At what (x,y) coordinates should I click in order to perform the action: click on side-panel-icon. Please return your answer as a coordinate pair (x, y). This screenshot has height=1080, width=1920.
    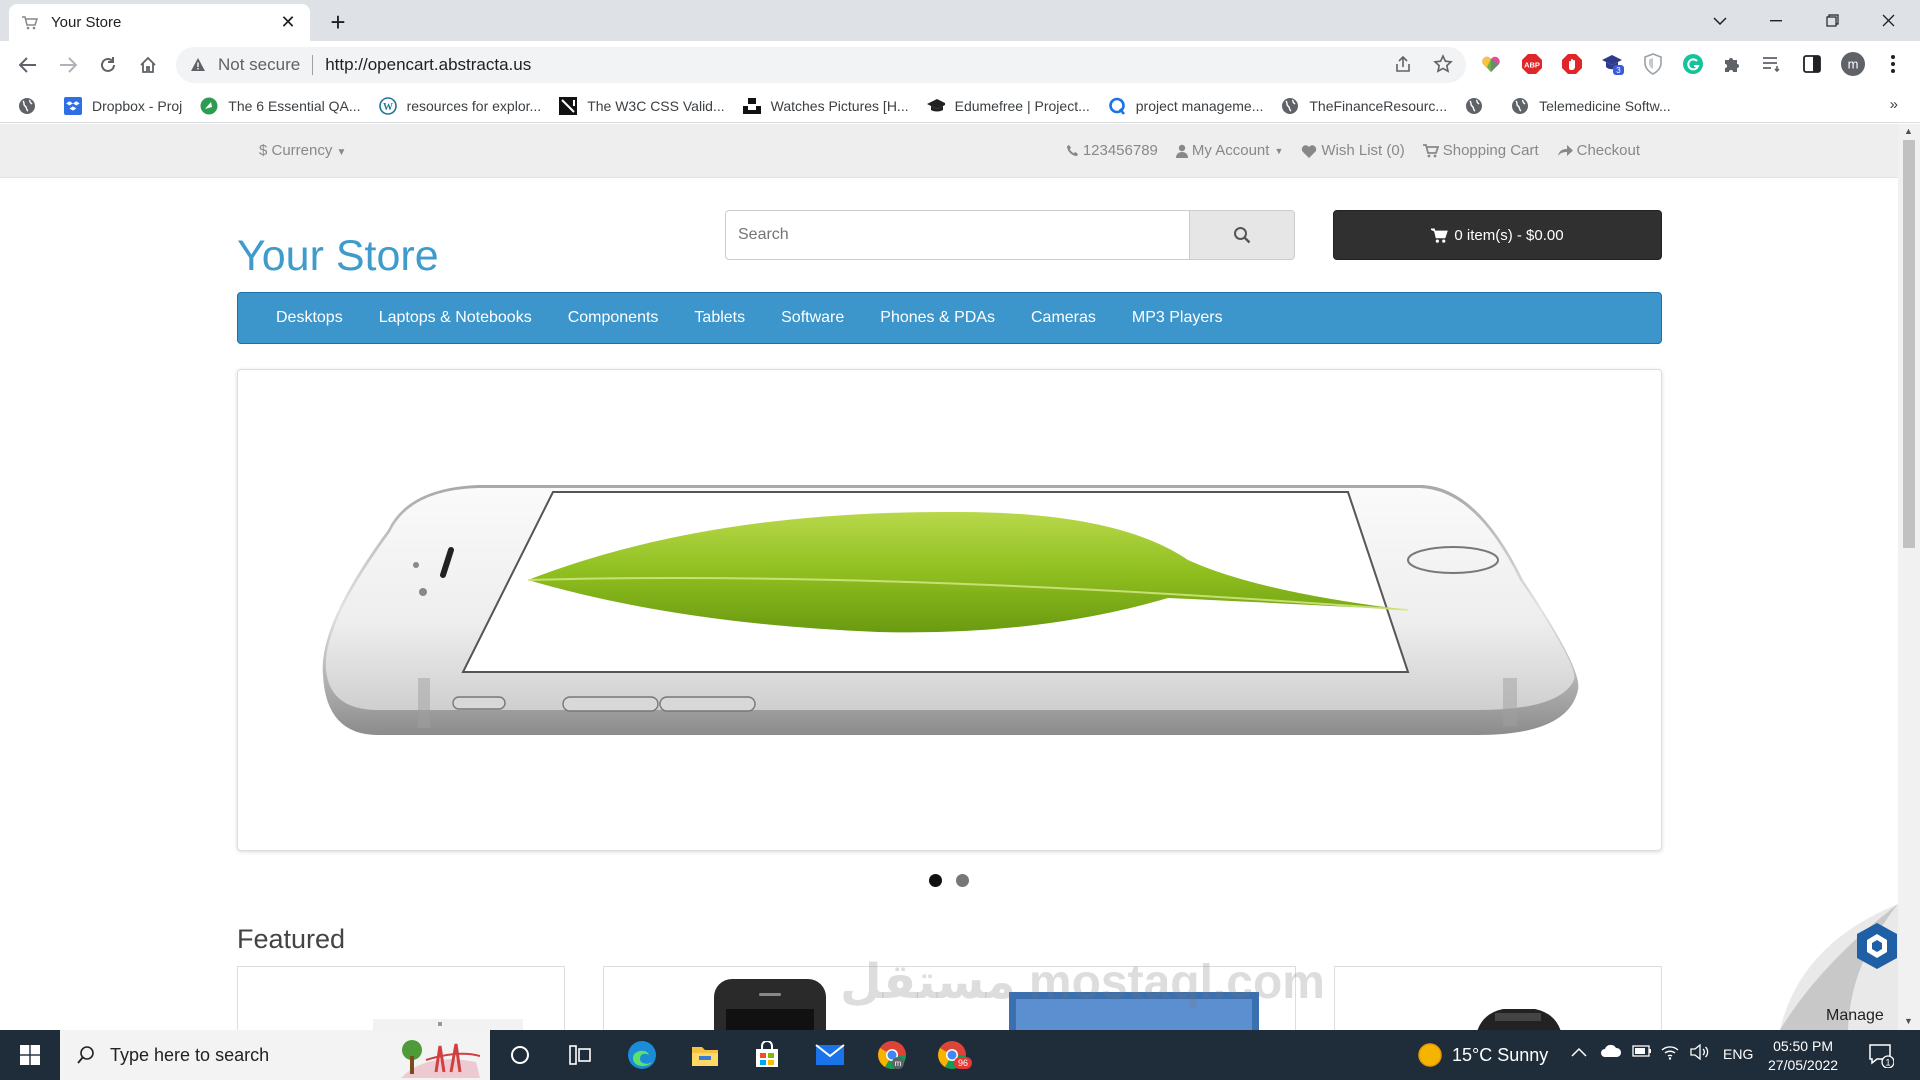
    Looking at the image, I should click on (1812, 64).